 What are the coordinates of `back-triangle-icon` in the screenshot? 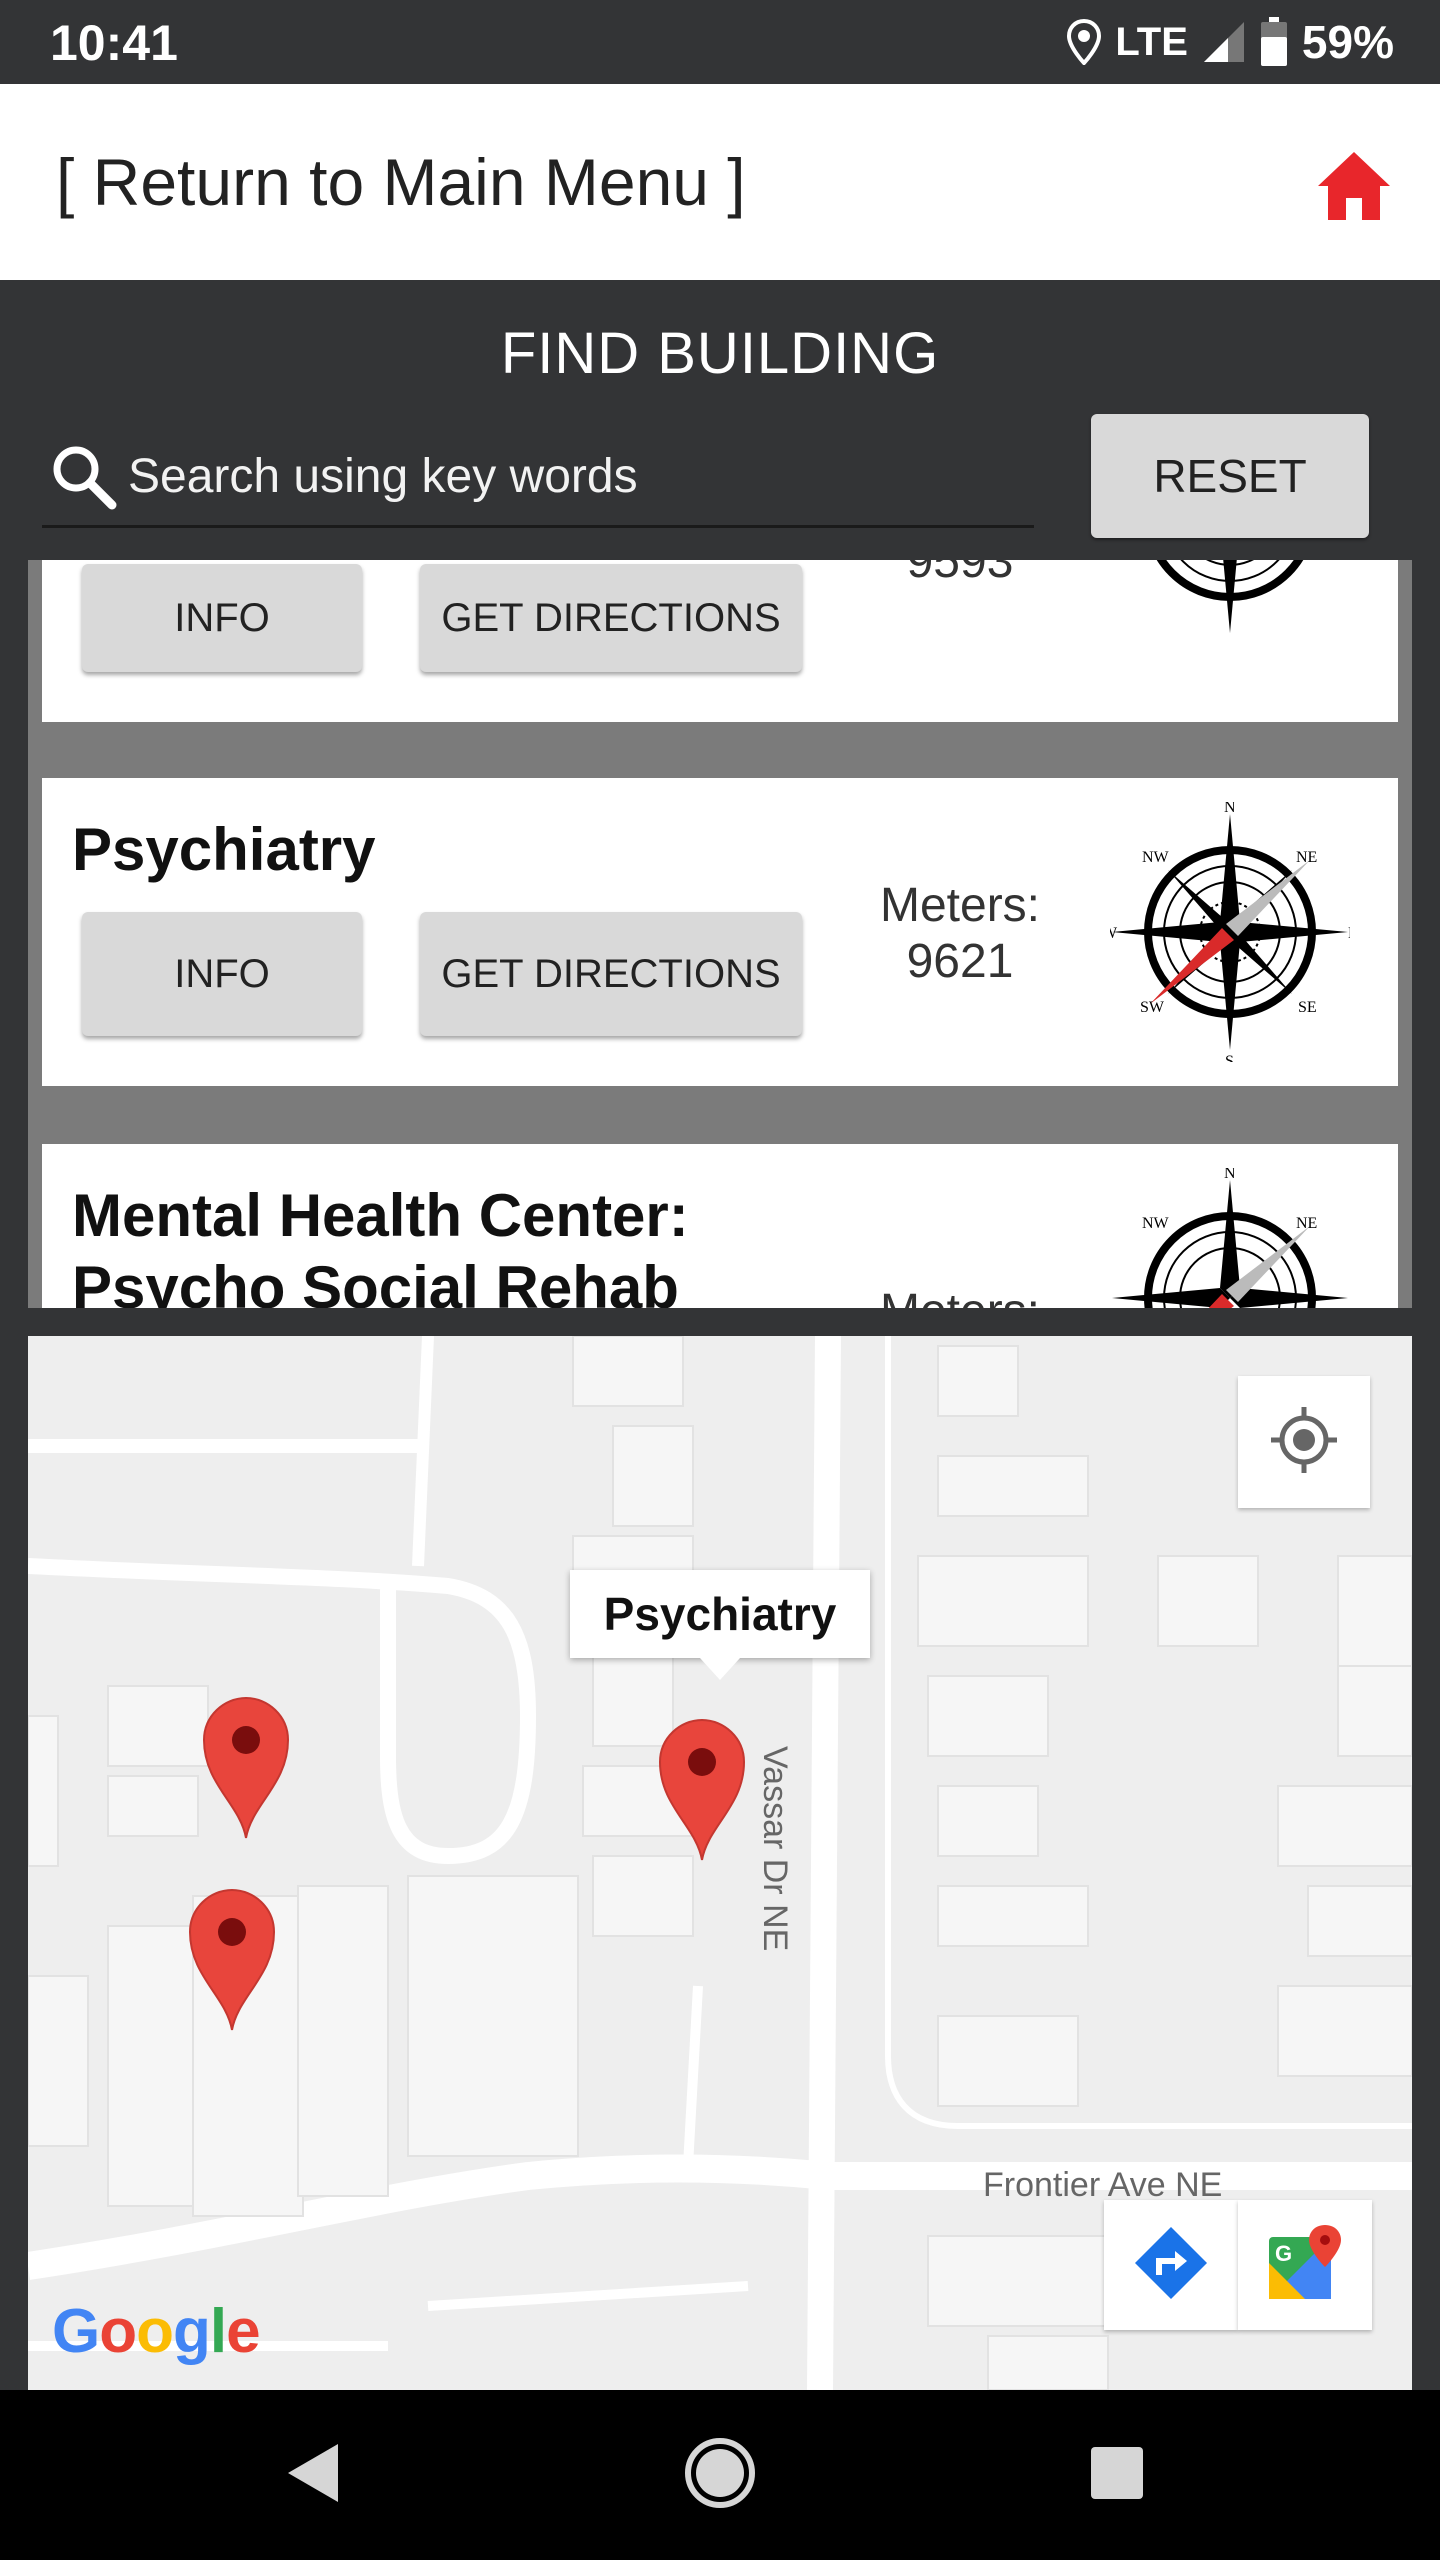 It's located at (315, 2475).